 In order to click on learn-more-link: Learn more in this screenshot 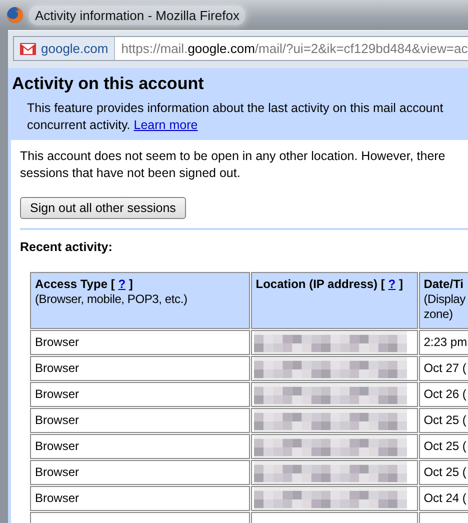, I will do `click(166, 125)`.